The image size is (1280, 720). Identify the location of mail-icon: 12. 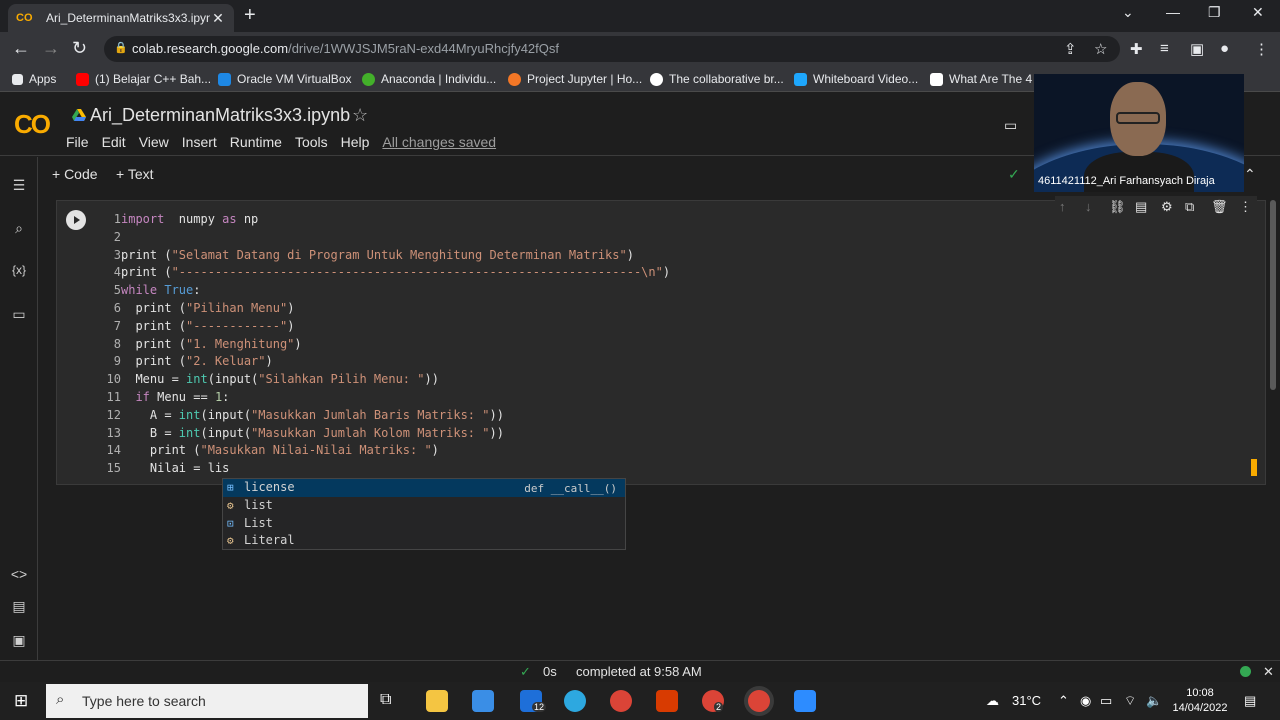
(533, 701).